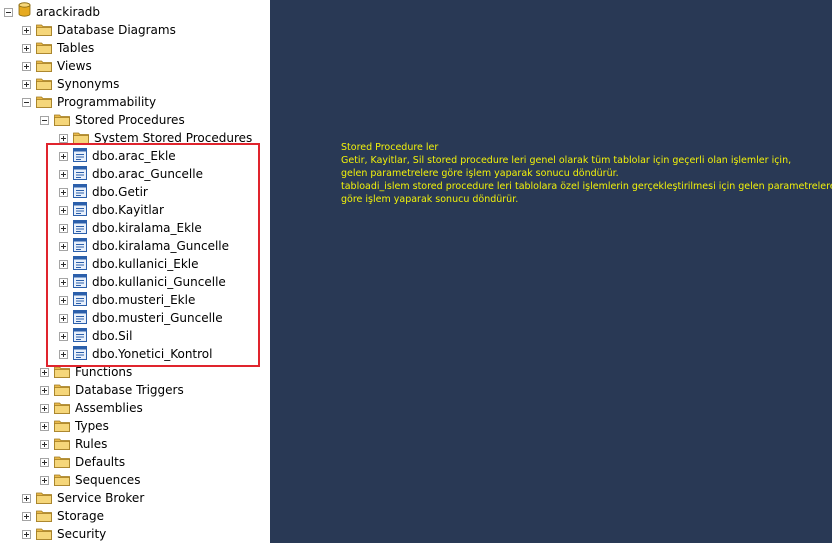  What do you see at coordinates (107, 102) in the screenshot?
I see `tree-node-label: Programmability` at bounding box center [107, 102].